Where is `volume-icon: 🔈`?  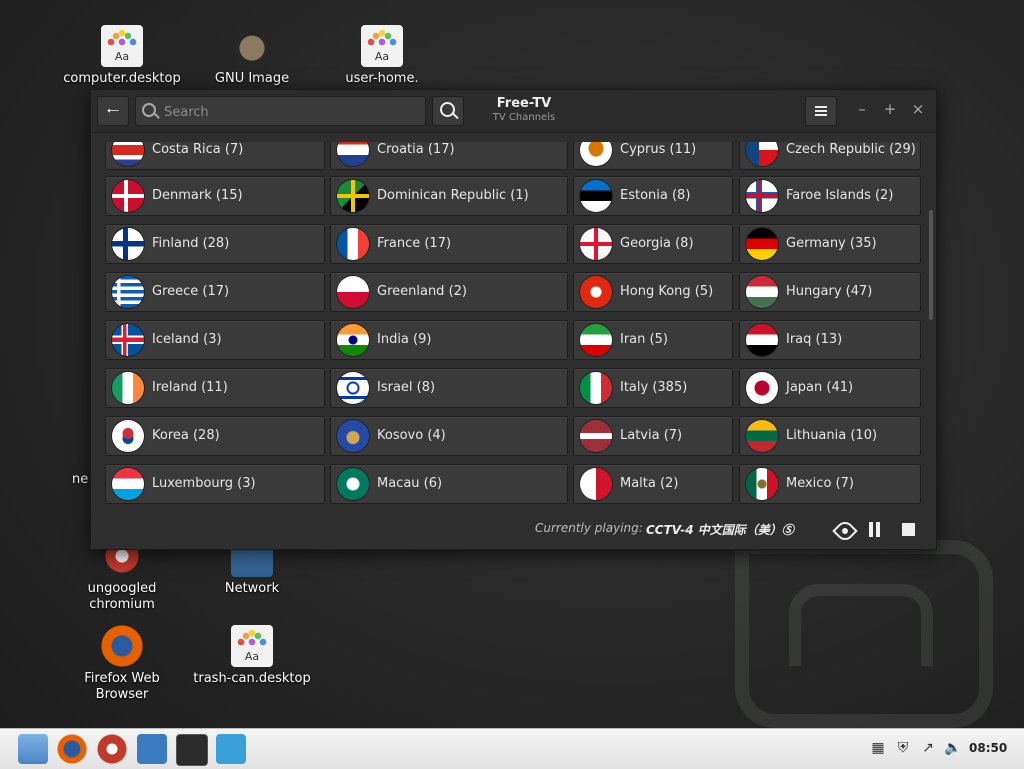
volume-icon: 🔈 is located at coordinates (952, 748).